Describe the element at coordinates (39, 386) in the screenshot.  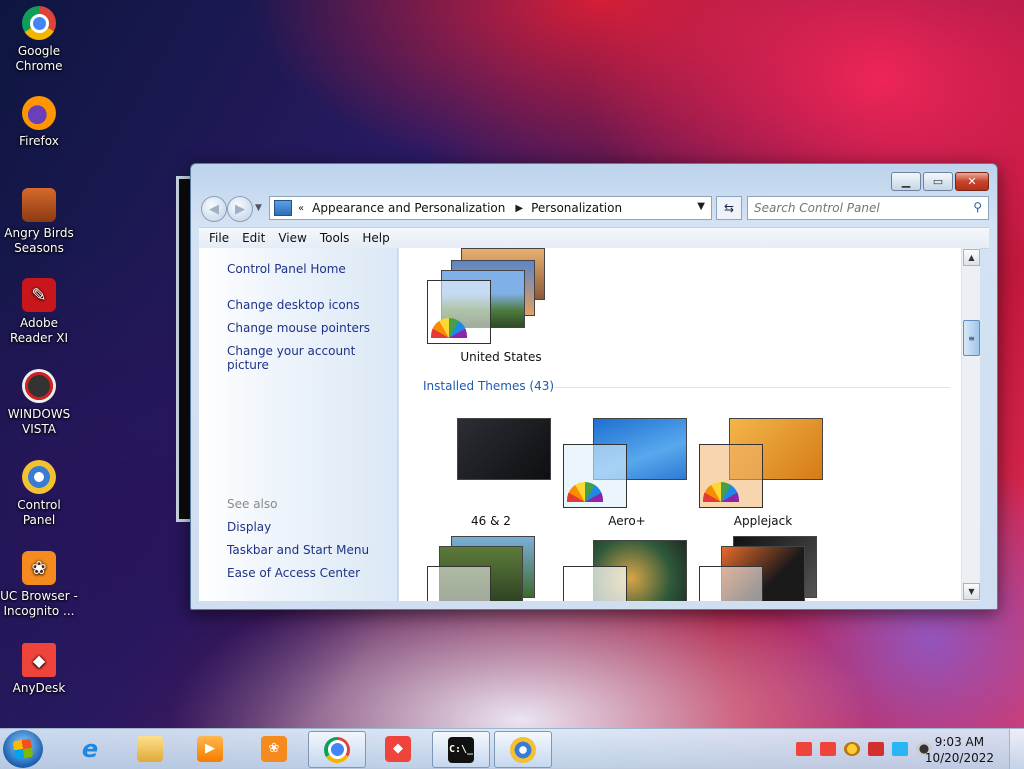
I see `windows-vista-icon` at that location.